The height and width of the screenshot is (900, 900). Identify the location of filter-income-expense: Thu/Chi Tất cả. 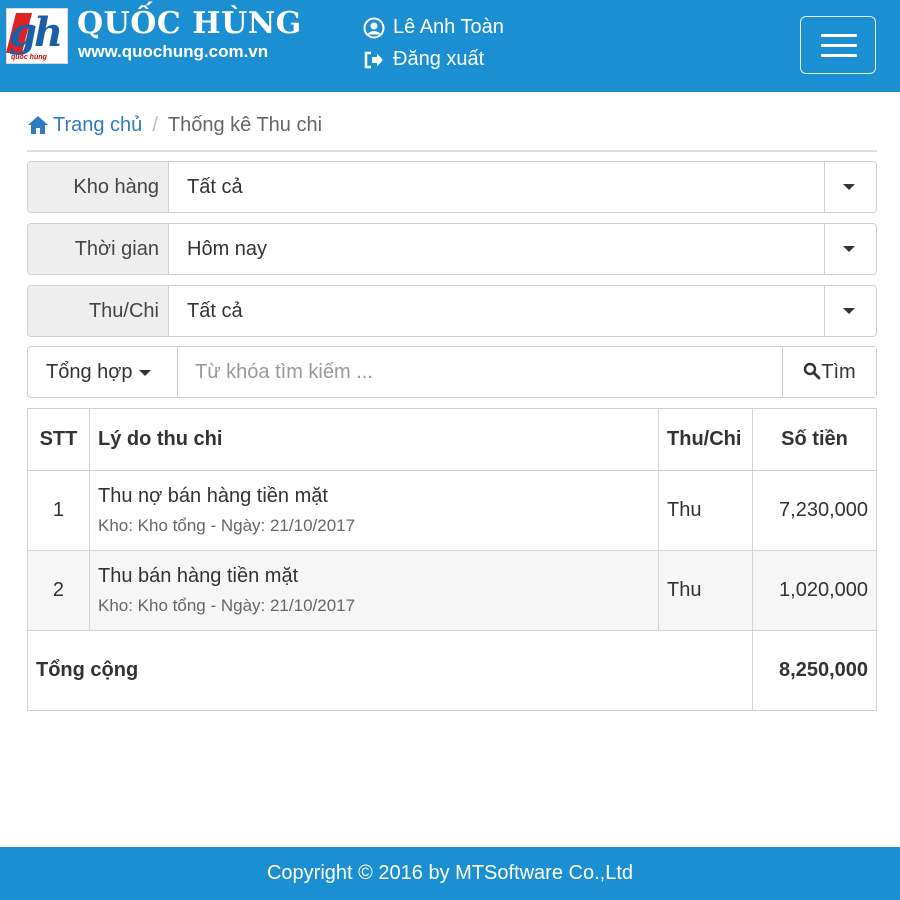
(452, 311).